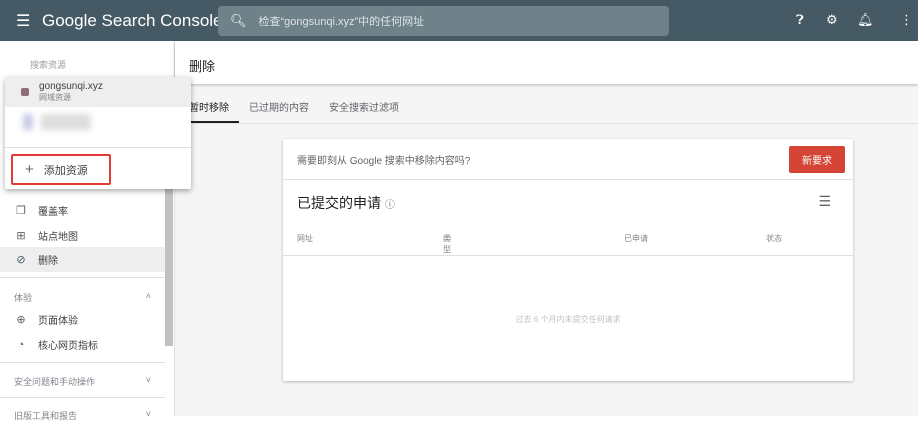 This screenshot has width=918, height=422. What do you see at coordinates (48, 261) in the screenshot?
I see `sidebar-item-label: 删除` at bounding box center [48, 261].